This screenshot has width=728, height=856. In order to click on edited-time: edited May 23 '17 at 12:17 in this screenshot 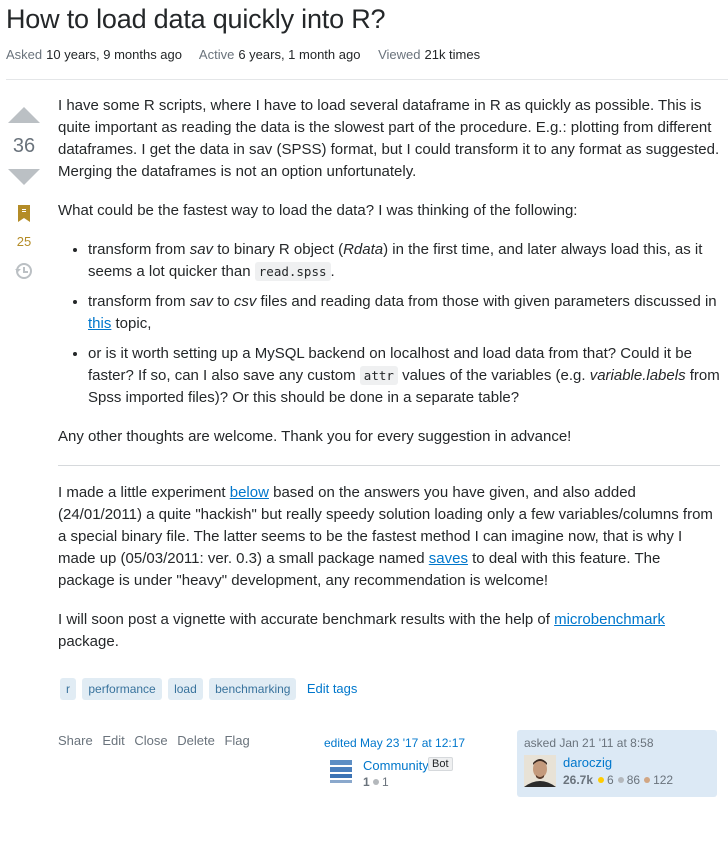, I will do `click(414, 743)`.